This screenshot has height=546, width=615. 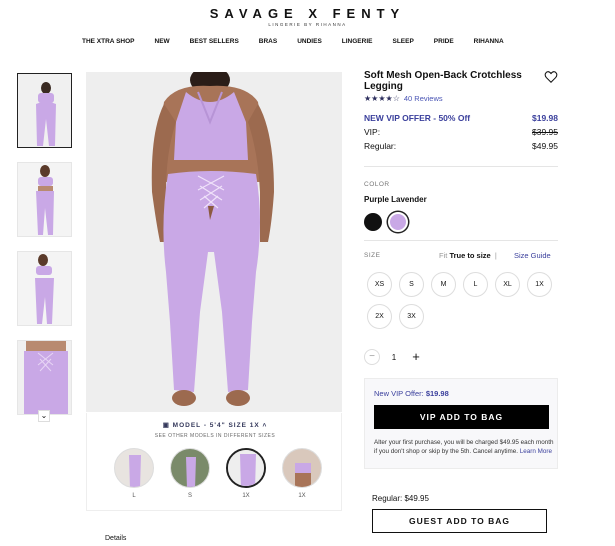 What do you see at coordinates (372, 255) in the screenshot?
I see `size-heading: SIZE` at bounding box center [372, 255].